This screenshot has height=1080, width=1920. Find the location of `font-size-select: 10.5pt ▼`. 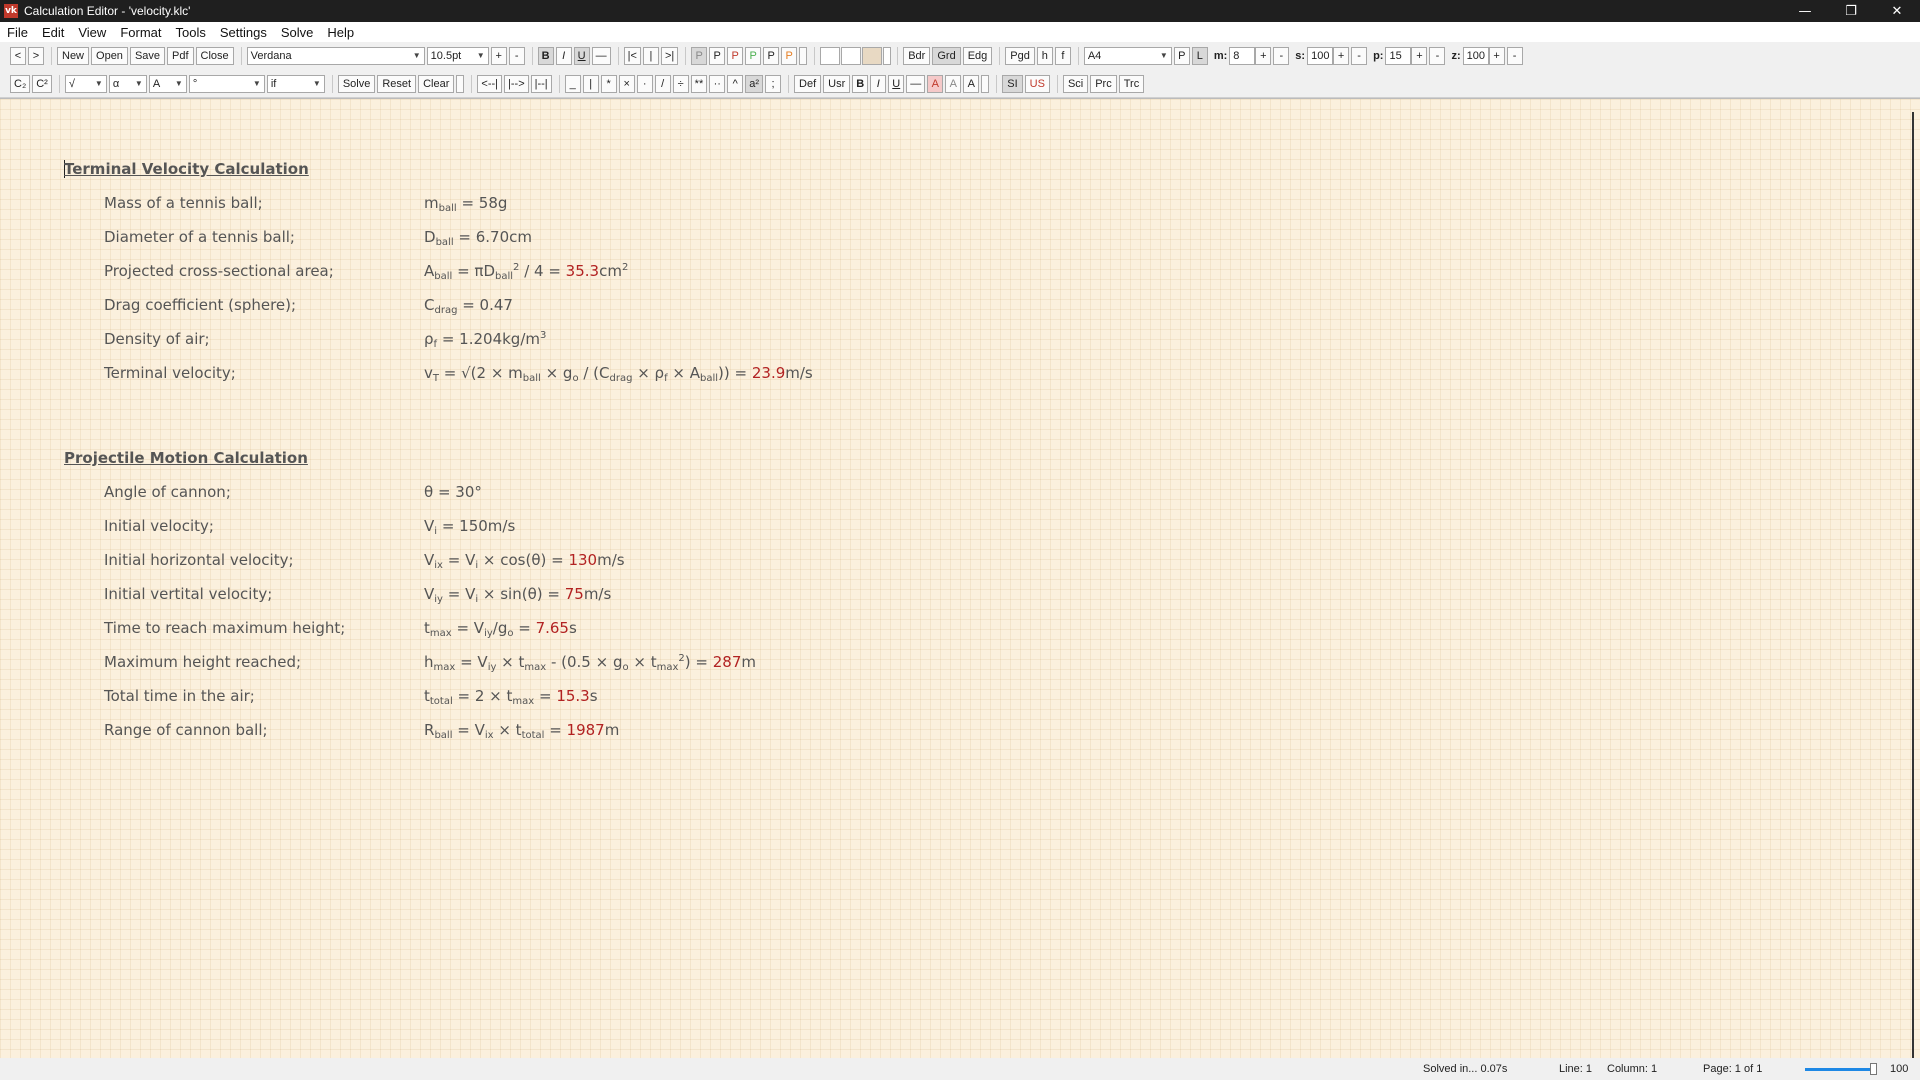

font-size-select: 10.5pt ▼ is located at coordinates (457, 55).